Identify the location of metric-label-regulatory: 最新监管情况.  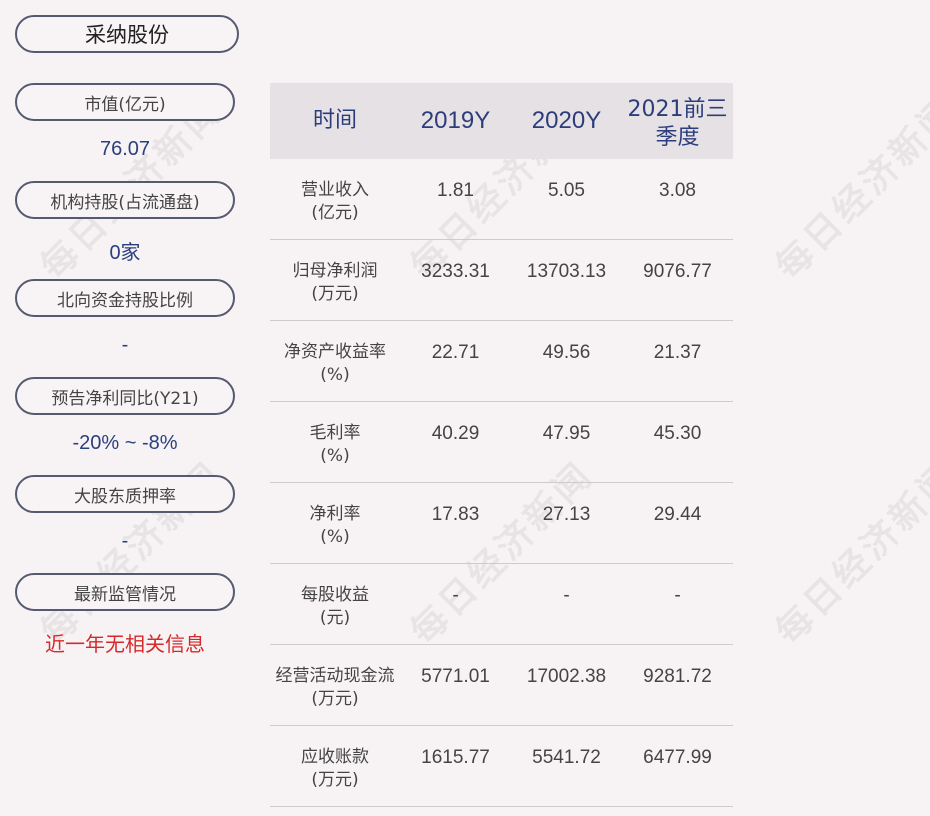
(125, 592).